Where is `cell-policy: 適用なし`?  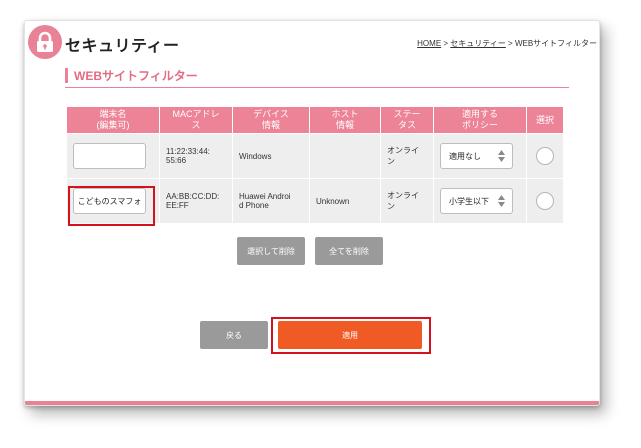
cell-policy: 適用なし is located at coordinates (480, 156).